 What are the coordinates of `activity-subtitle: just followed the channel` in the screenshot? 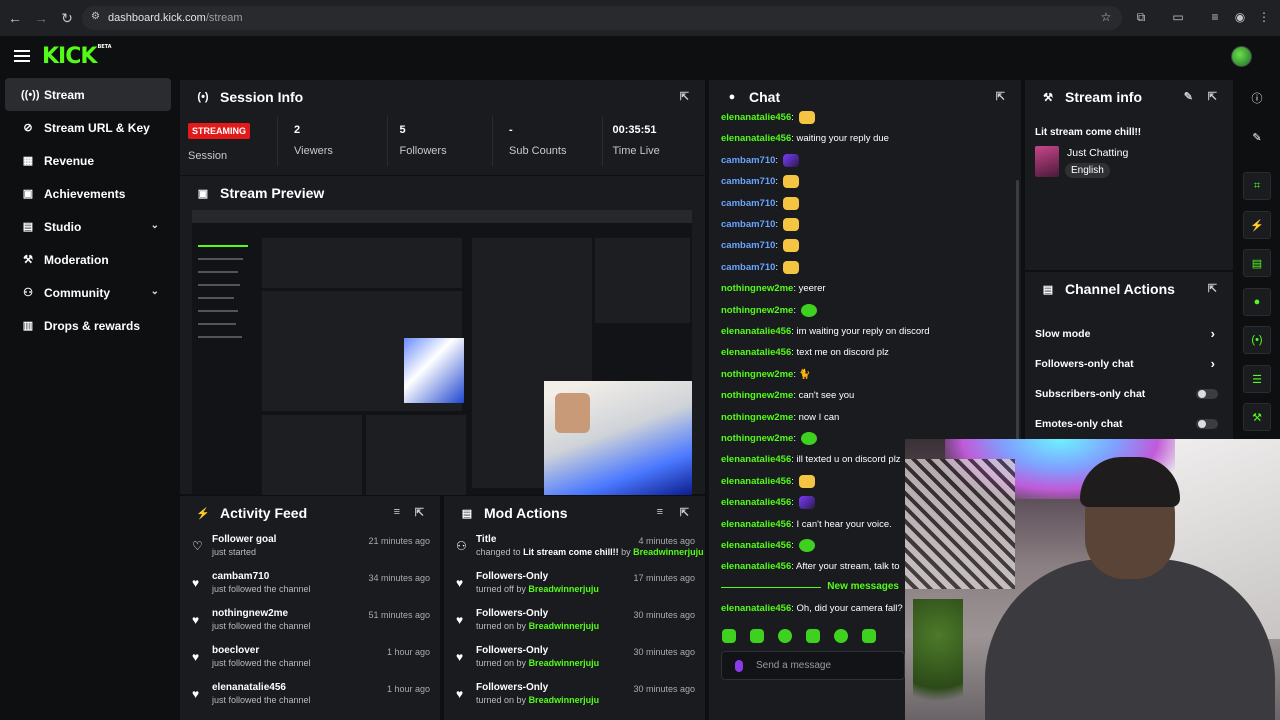 It's located at (261, 700).